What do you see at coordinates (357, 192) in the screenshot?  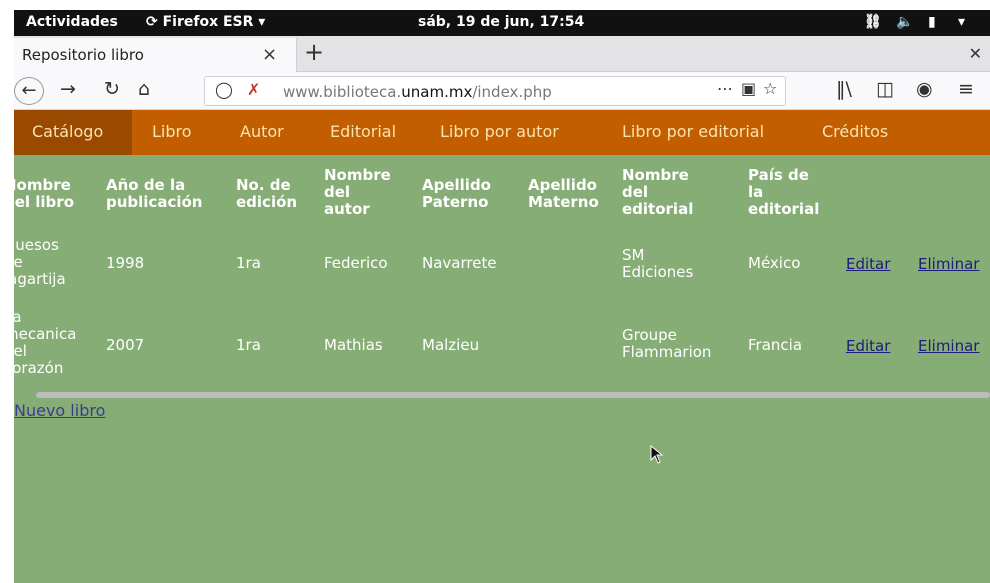 I see `header-nombre-autor: Nombre del autor` at bounding box center [357, 192].